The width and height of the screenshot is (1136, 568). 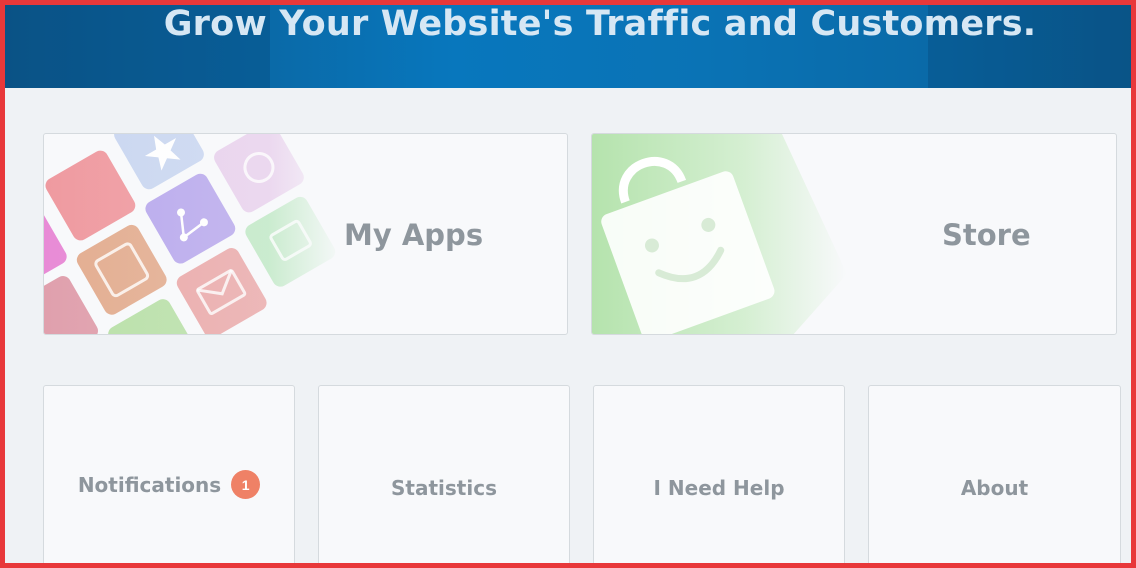 What do you see at coordinates (986, 235) in the screenshot?
I see `store-label: Store` at bounding box center [986, 235].